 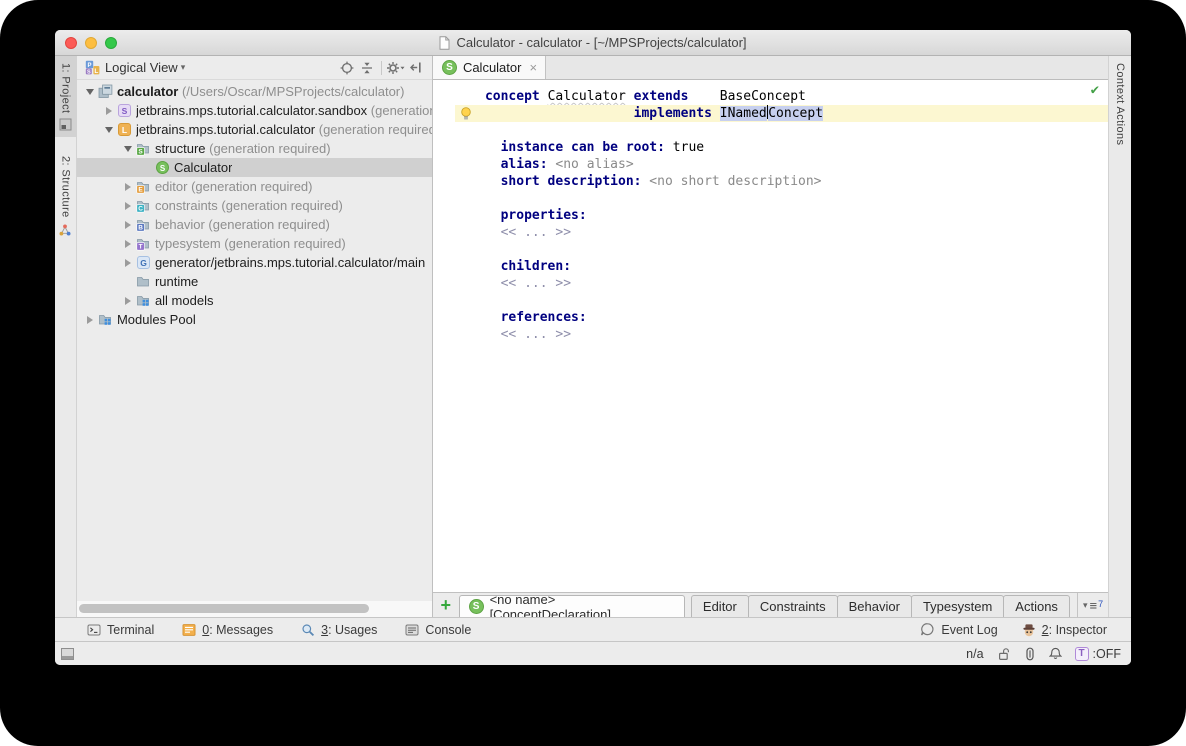 What do you see at coordinates (254, 243) in the screenshot?
I see `tree-item: Ttypesystem (generation required)` at bounding box center [254, 243].